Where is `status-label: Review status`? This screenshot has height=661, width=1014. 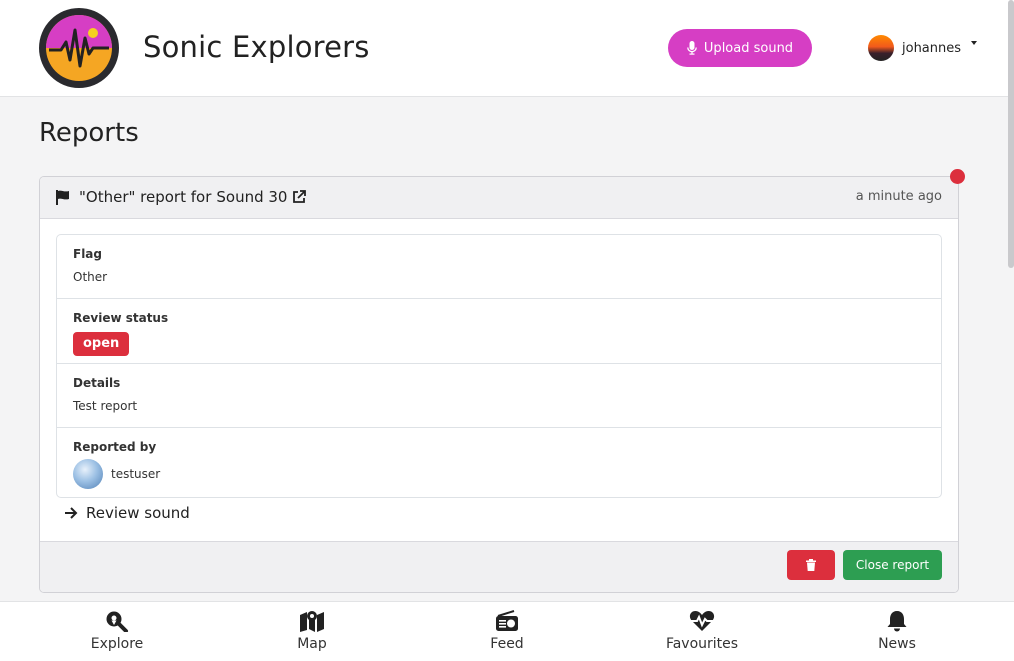 status-label: Review status is located at coordinates (121, 318).